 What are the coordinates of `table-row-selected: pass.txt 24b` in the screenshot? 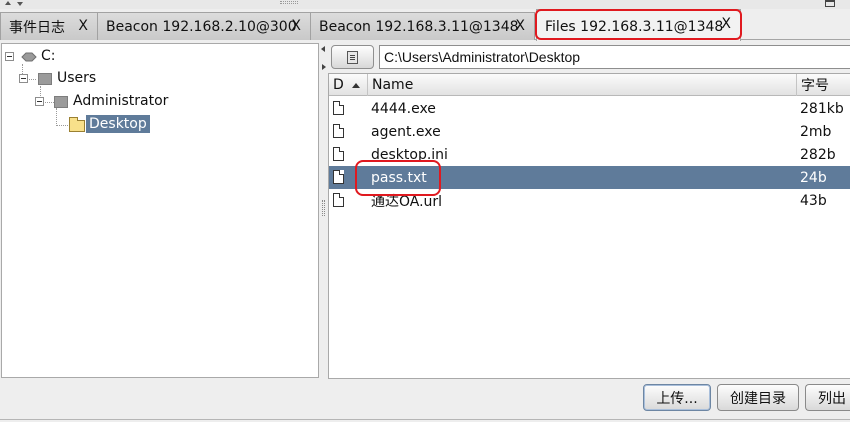 It's located at (589, 177).